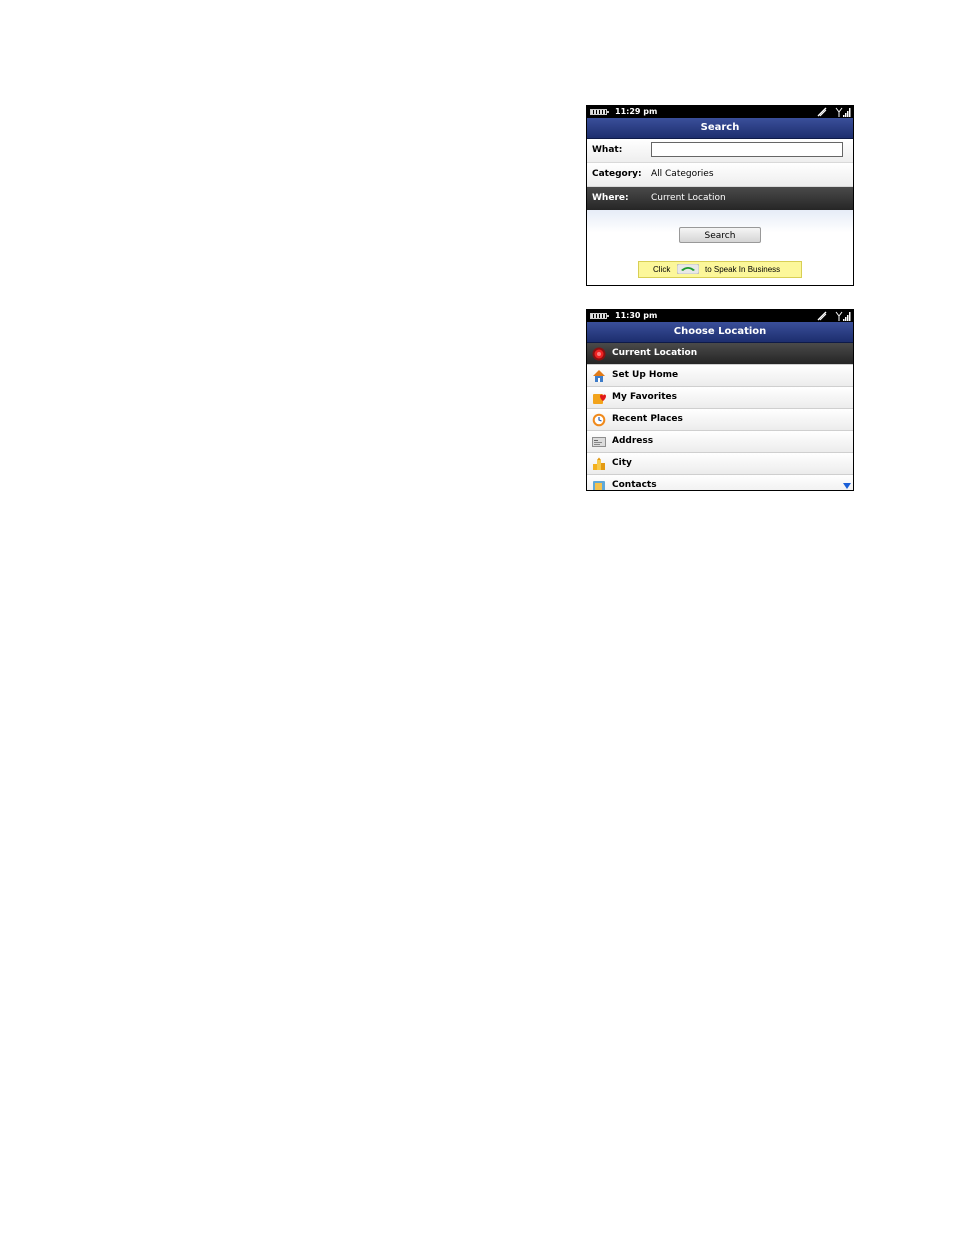  I want to click on where-label: Where:, so click(610, 198).